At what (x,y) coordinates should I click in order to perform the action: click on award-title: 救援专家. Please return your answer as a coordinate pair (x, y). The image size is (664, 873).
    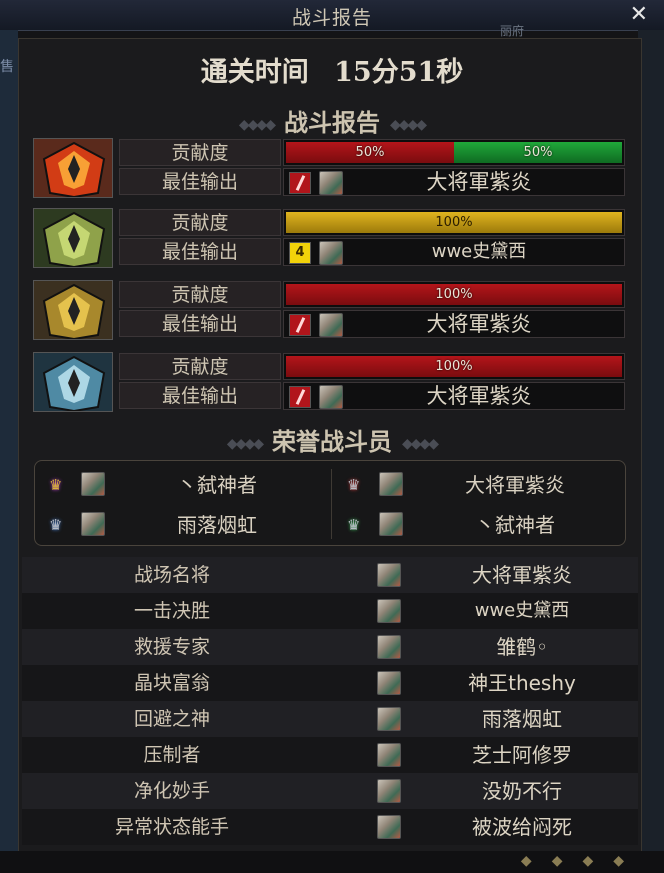
    Looking at the image, I should click on (171, 647).